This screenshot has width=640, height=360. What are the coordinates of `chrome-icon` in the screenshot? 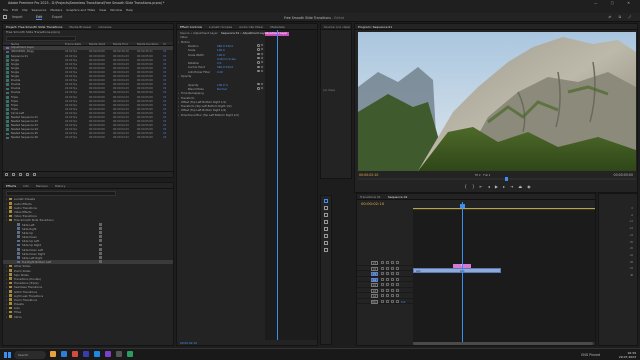 It's located at (74, 354).